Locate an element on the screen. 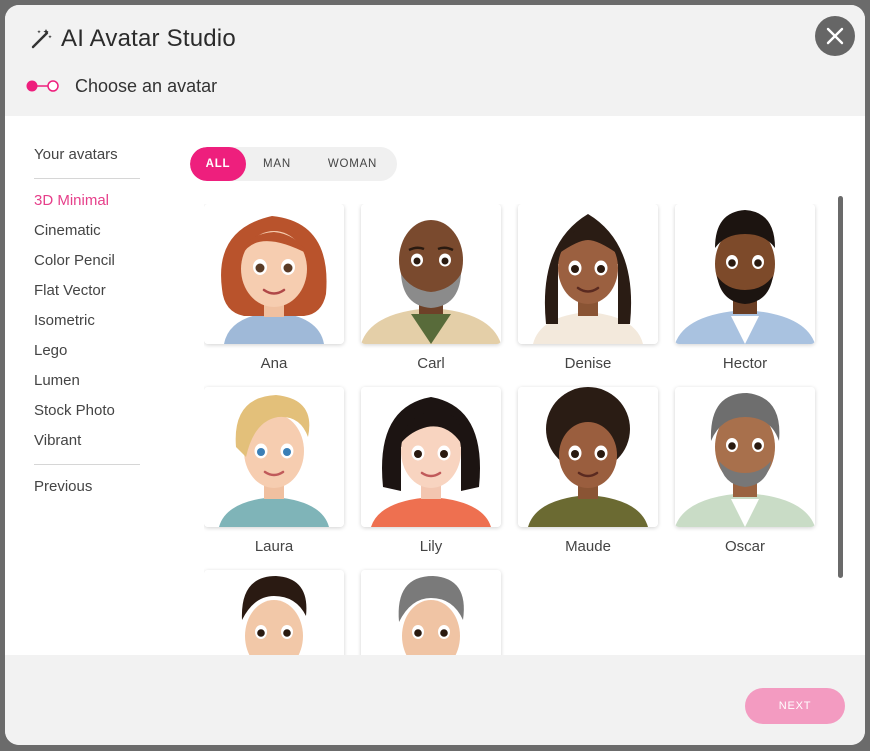 This screenshot has height=751, width=870. your-avatars-link: Your avatars is located at coordinates (87, 157).